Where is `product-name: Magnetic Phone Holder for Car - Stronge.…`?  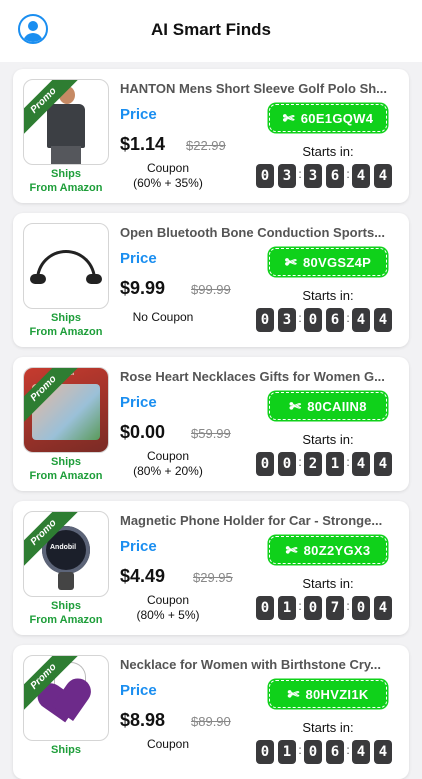
product-name: Magnetic Phone Holder for Car - Stronge.… is located at coordinates (259, 520).